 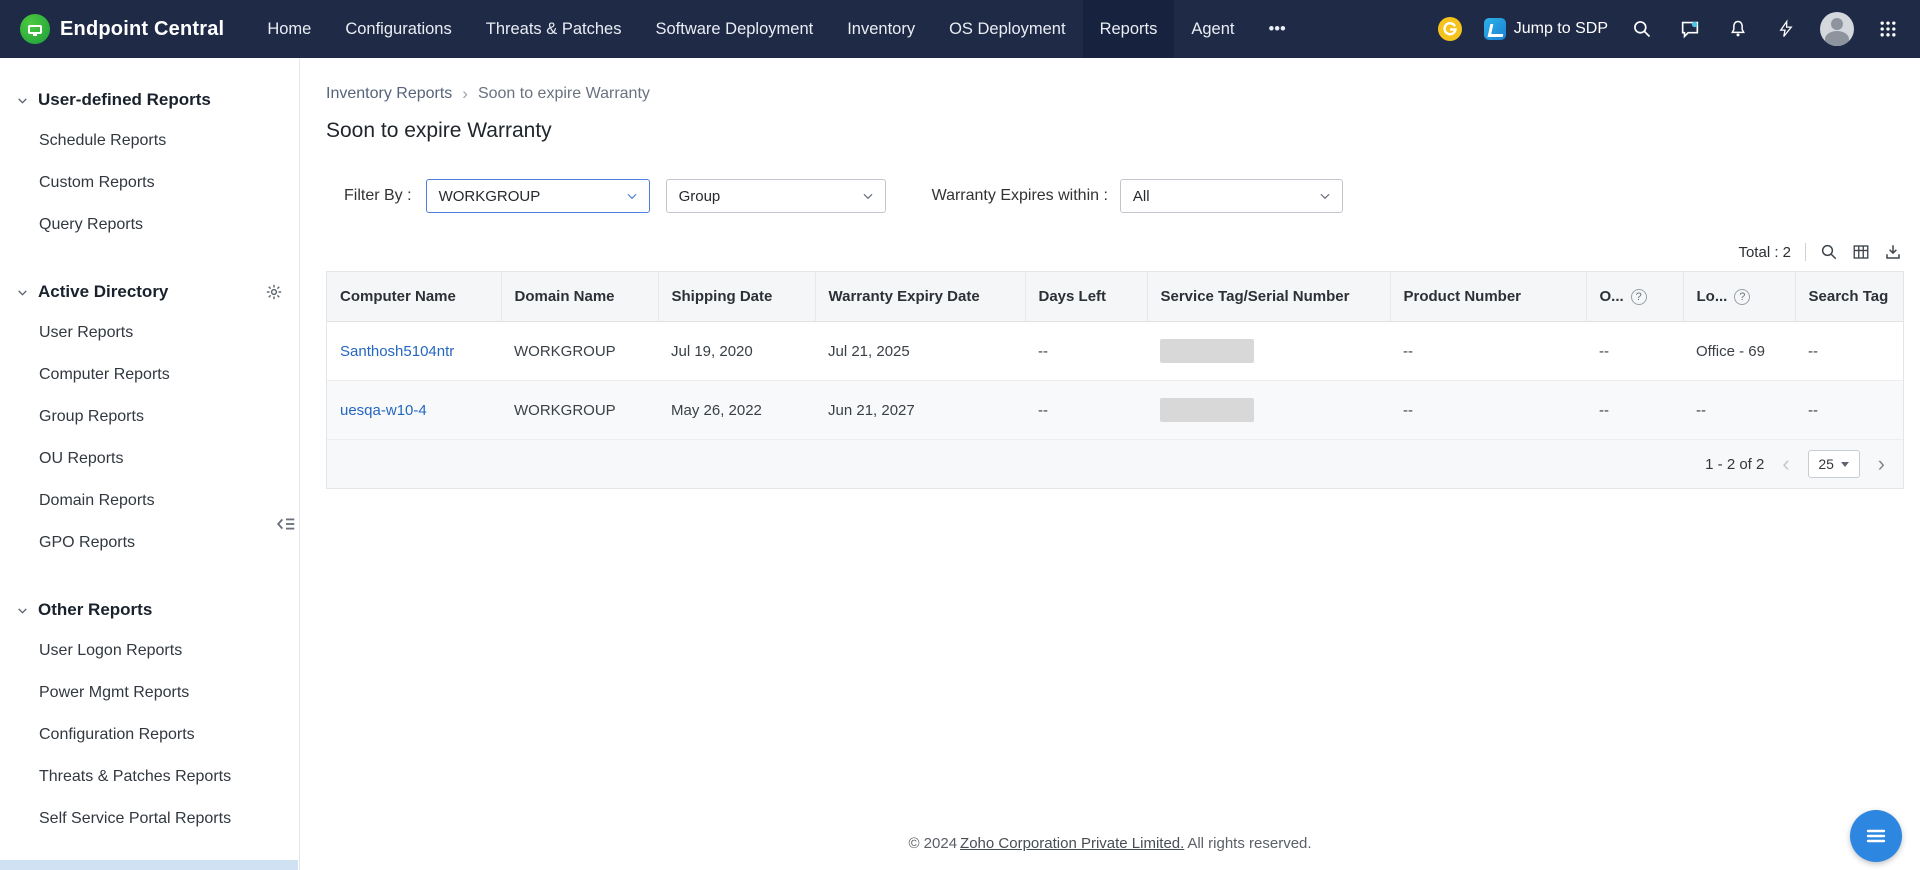 I want to click on brand: Endpoint Central, so click(x=125, y=29).